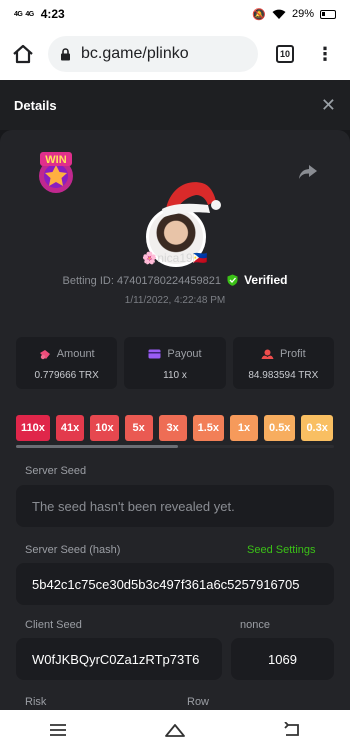 The width and height of the screenshot is (350, 750). I want to click on wifi-icon, so click(279, 14).